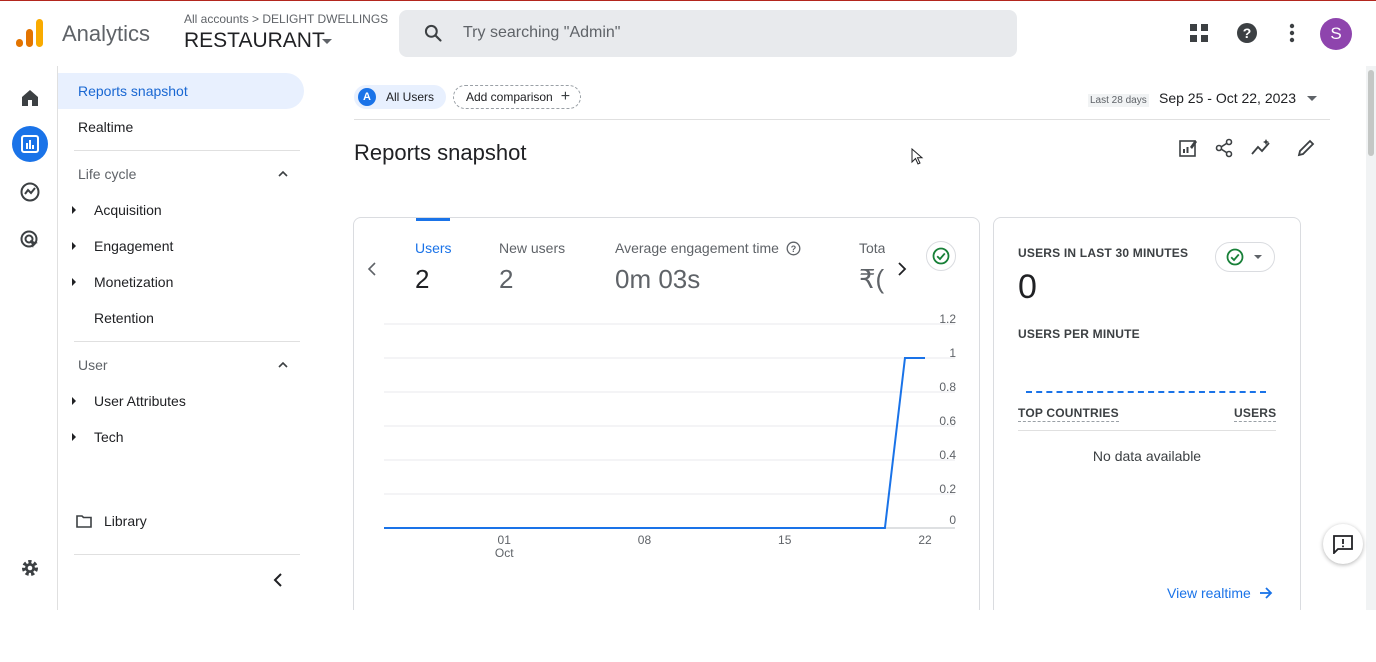 This screenshot has width=1376, height=662. What do you see at coordinates (1118, 100) in the screenshot?
I see `date-range-label: Last 28 days` at bounding box center [1118, 100].